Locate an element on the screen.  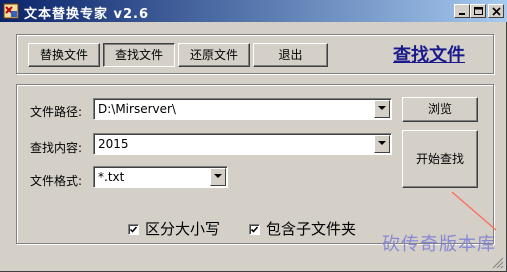
path-combobox: D:\Mirserver\ is located at coordinates (242, 109).